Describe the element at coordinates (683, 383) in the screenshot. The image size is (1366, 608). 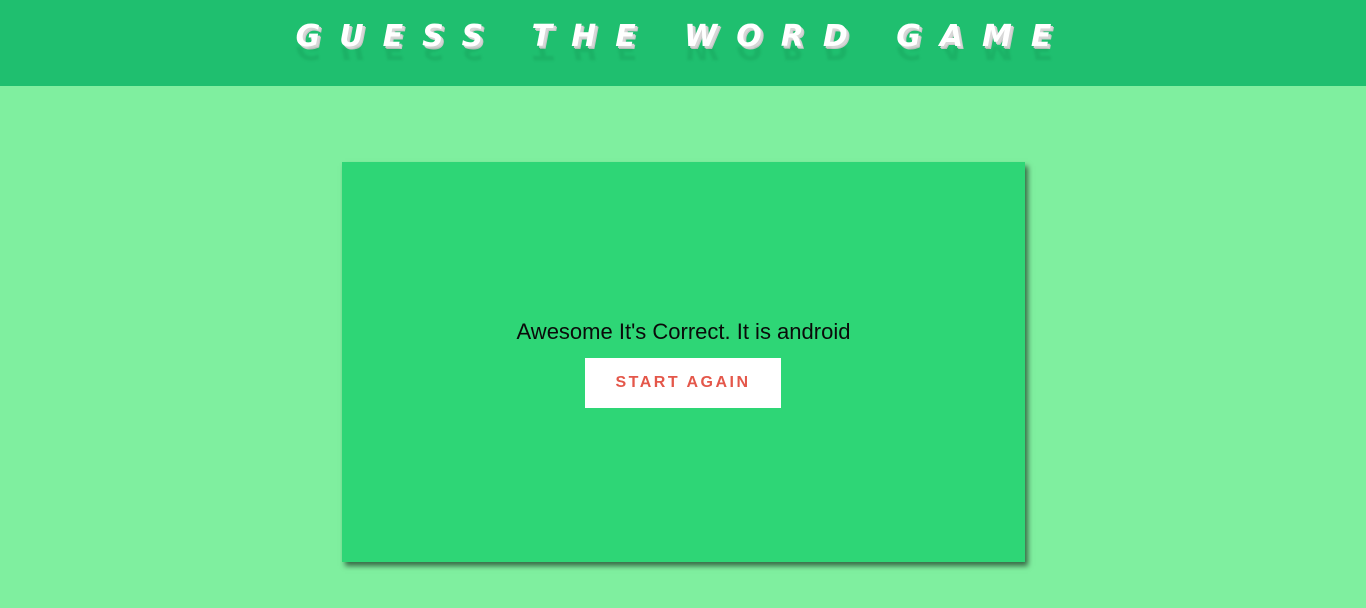
I see `start-again-button: START AGAIN` at that location.